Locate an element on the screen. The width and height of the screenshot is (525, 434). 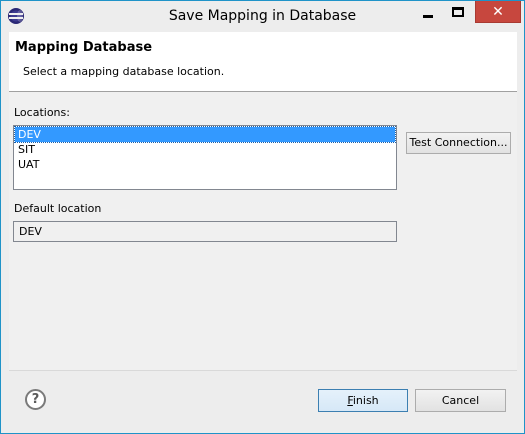
list-item-sit: SIT is located at coordinates (205, 149).